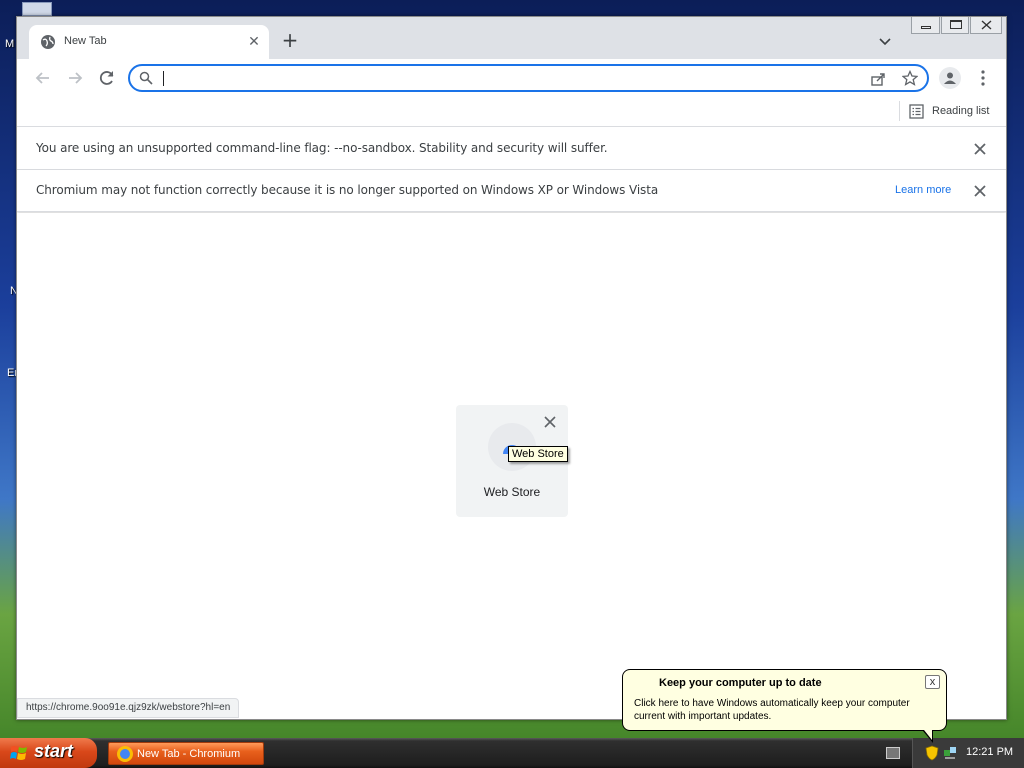 This screenshot has height=768, width=1024. What do you see at coordinates (538, 454) in the screenshot?
I see `tooltip: Web Store` at bounding box center [538, 454].